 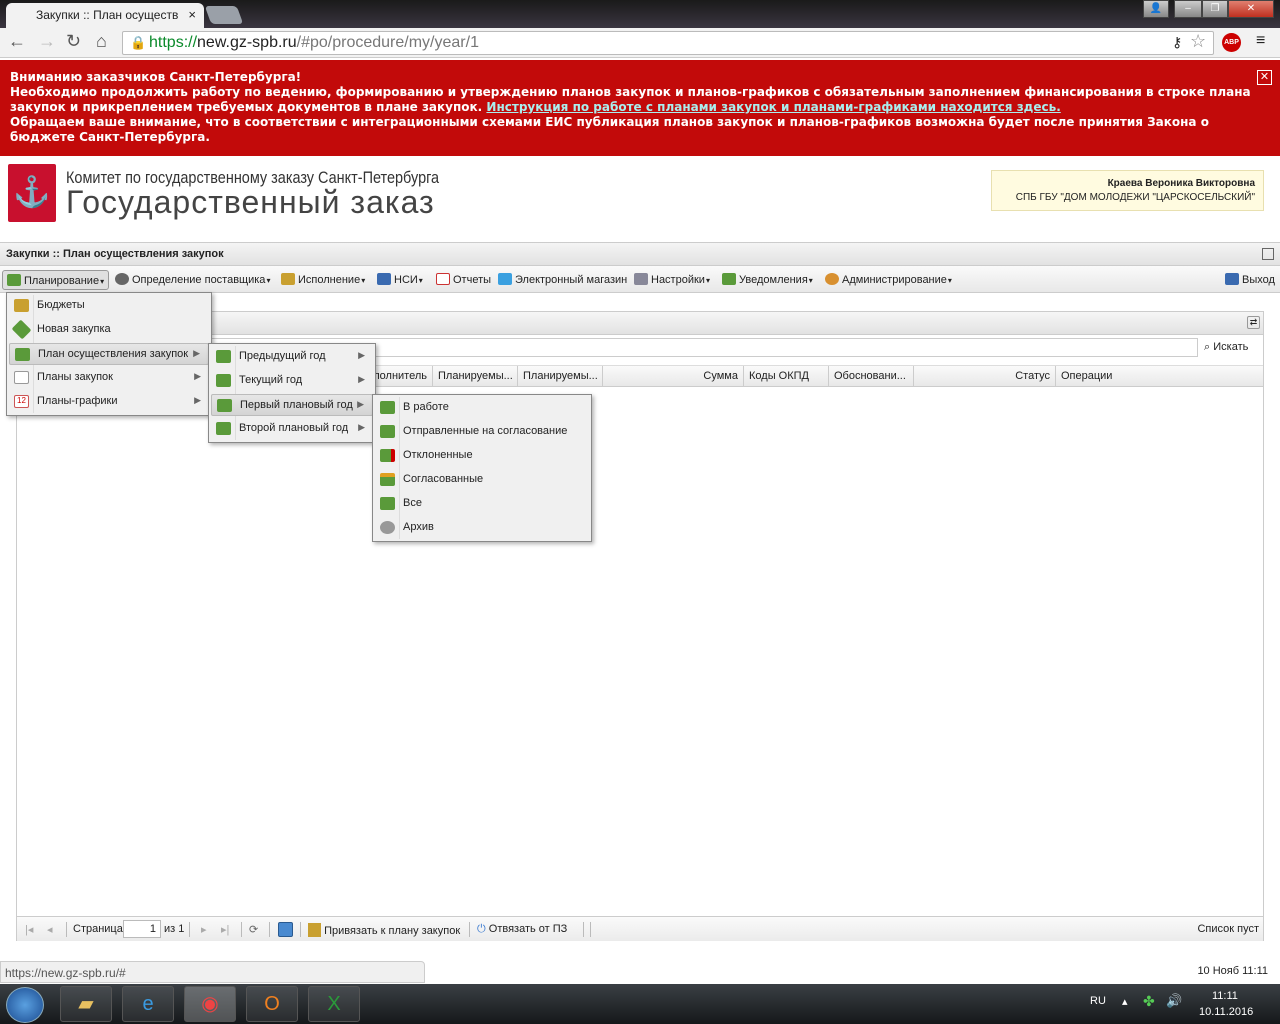 I want to click on user-name: Краева Вероника Викторовна, so click(x=1181, y=183).